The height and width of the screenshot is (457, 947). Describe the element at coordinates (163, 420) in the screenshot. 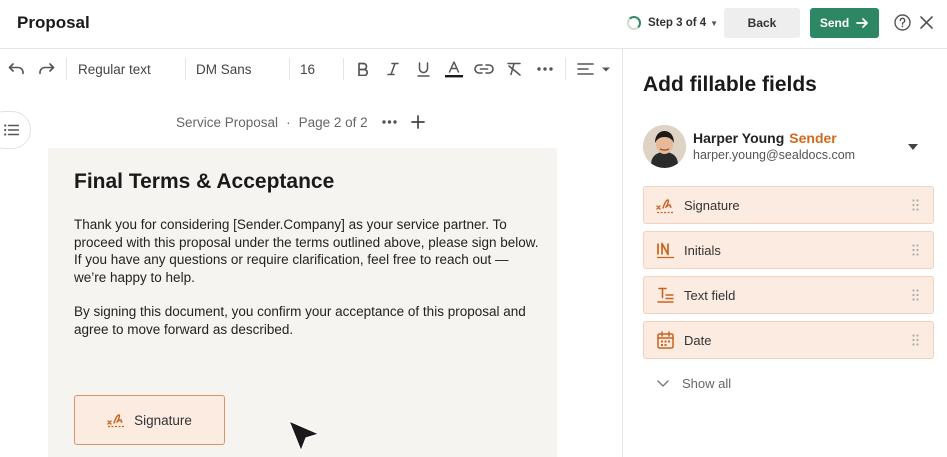

I see `signature-field-label: Signature` at that location.